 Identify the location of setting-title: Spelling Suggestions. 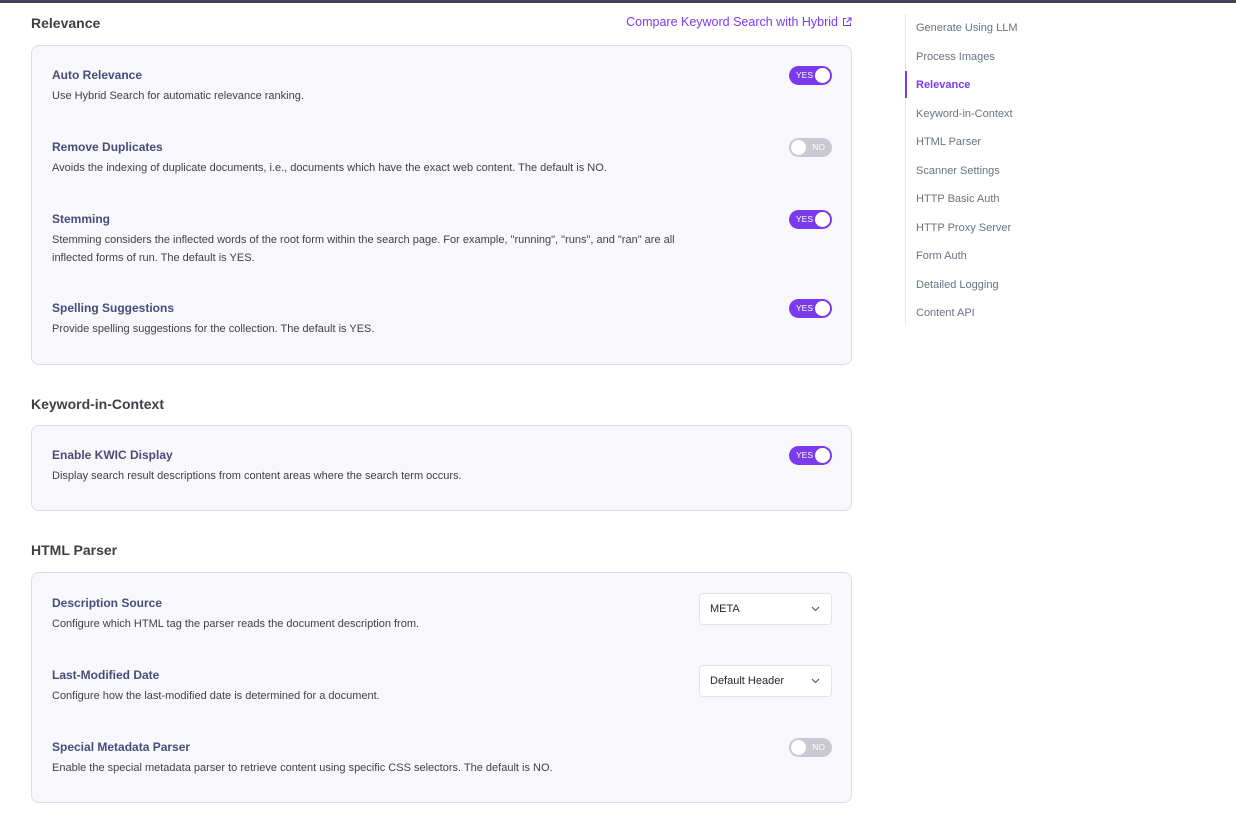
(113, 308).